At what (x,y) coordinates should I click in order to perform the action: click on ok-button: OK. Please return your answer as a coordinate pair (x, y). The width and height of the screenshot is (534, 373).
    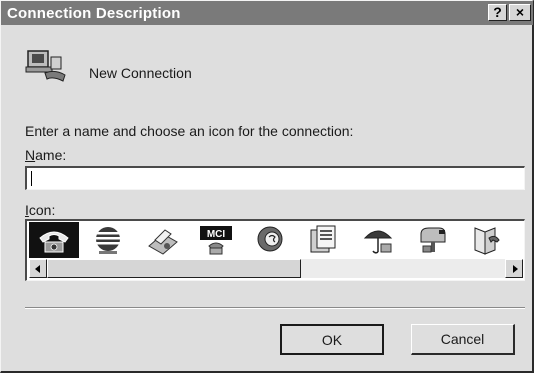
    Looking at the image, I should click on (332, 339).